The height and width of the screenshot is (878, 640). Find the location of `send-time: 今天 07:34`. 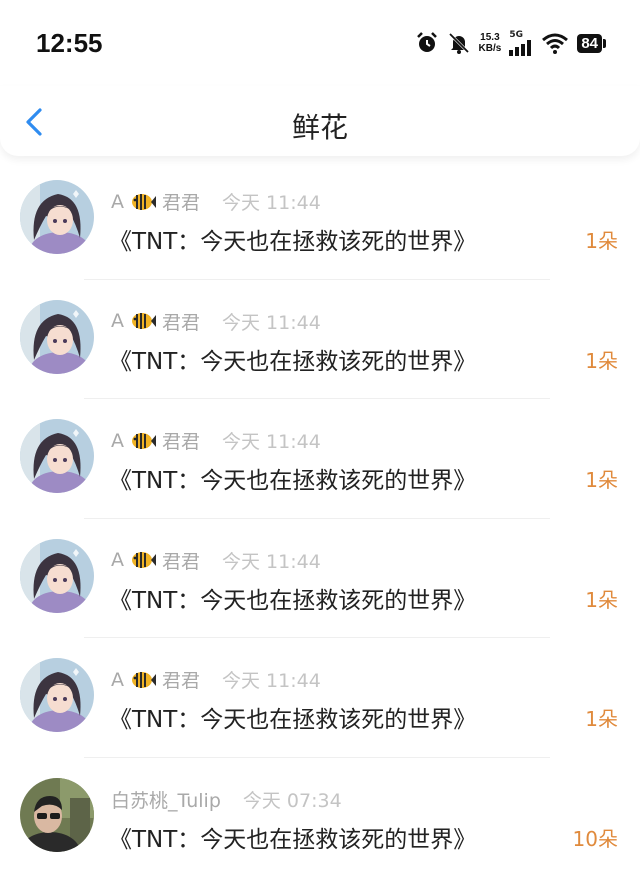

send-time: 今天 07:34 is located at coordinates (292, 800).